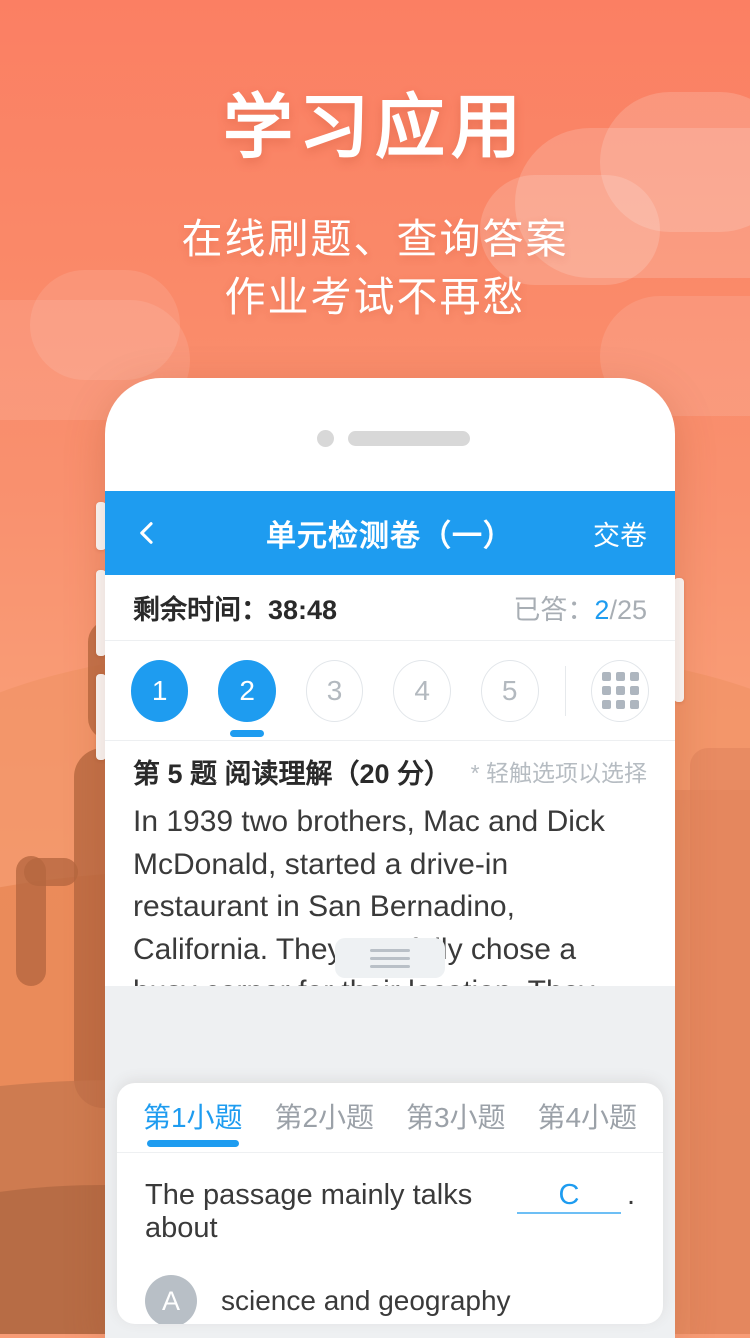  Describe the element at coordinates (390, 691) in the screenshot. I see `question-number-nav: 1 2 3 4 5` at that location.